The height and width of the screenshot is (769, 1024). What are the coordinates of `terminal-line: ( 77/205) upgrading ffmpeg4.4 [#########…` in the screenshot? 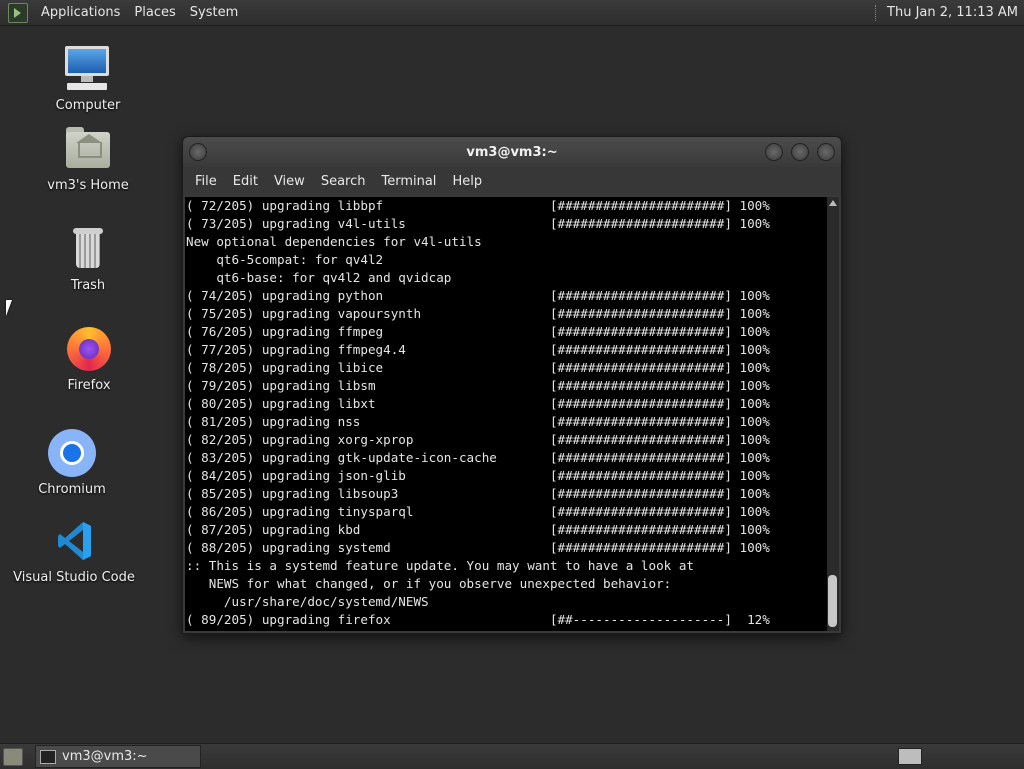 It's located at (478, 349).